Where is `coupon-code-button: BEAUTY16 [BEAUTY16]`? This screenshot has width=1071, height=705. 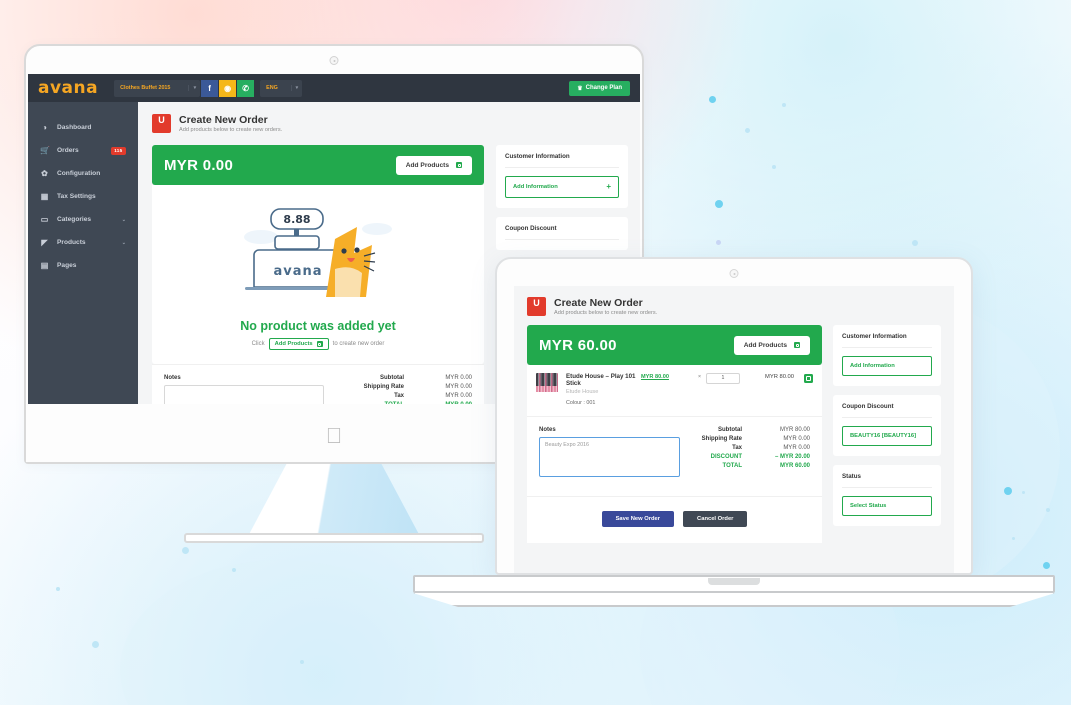
coupon-code-button: BEAUTY16 [BEAUTY16] is located at coordinates (887, 436).